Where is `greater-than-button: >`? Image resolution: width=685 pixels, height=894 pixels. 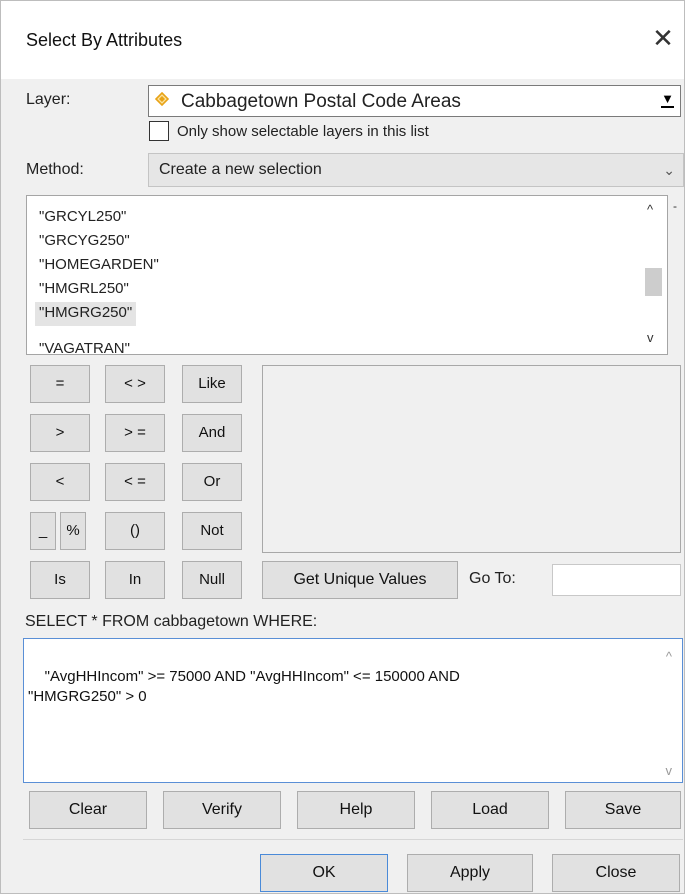 greater-than-button: > is located at coordinates (60, 433).